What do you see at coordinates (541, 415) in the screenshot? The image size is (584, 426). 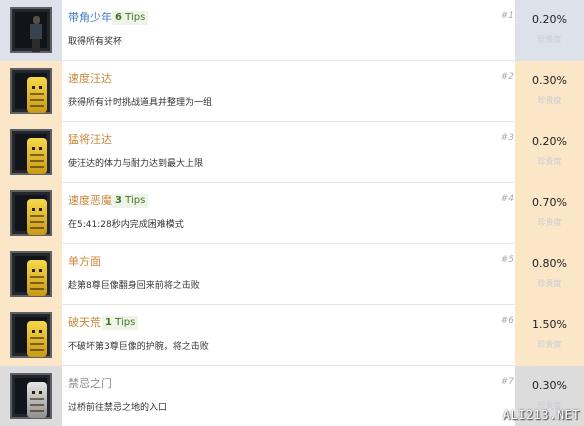 I see `watermark: ALI213.NET` at bounding box center [541, 415].